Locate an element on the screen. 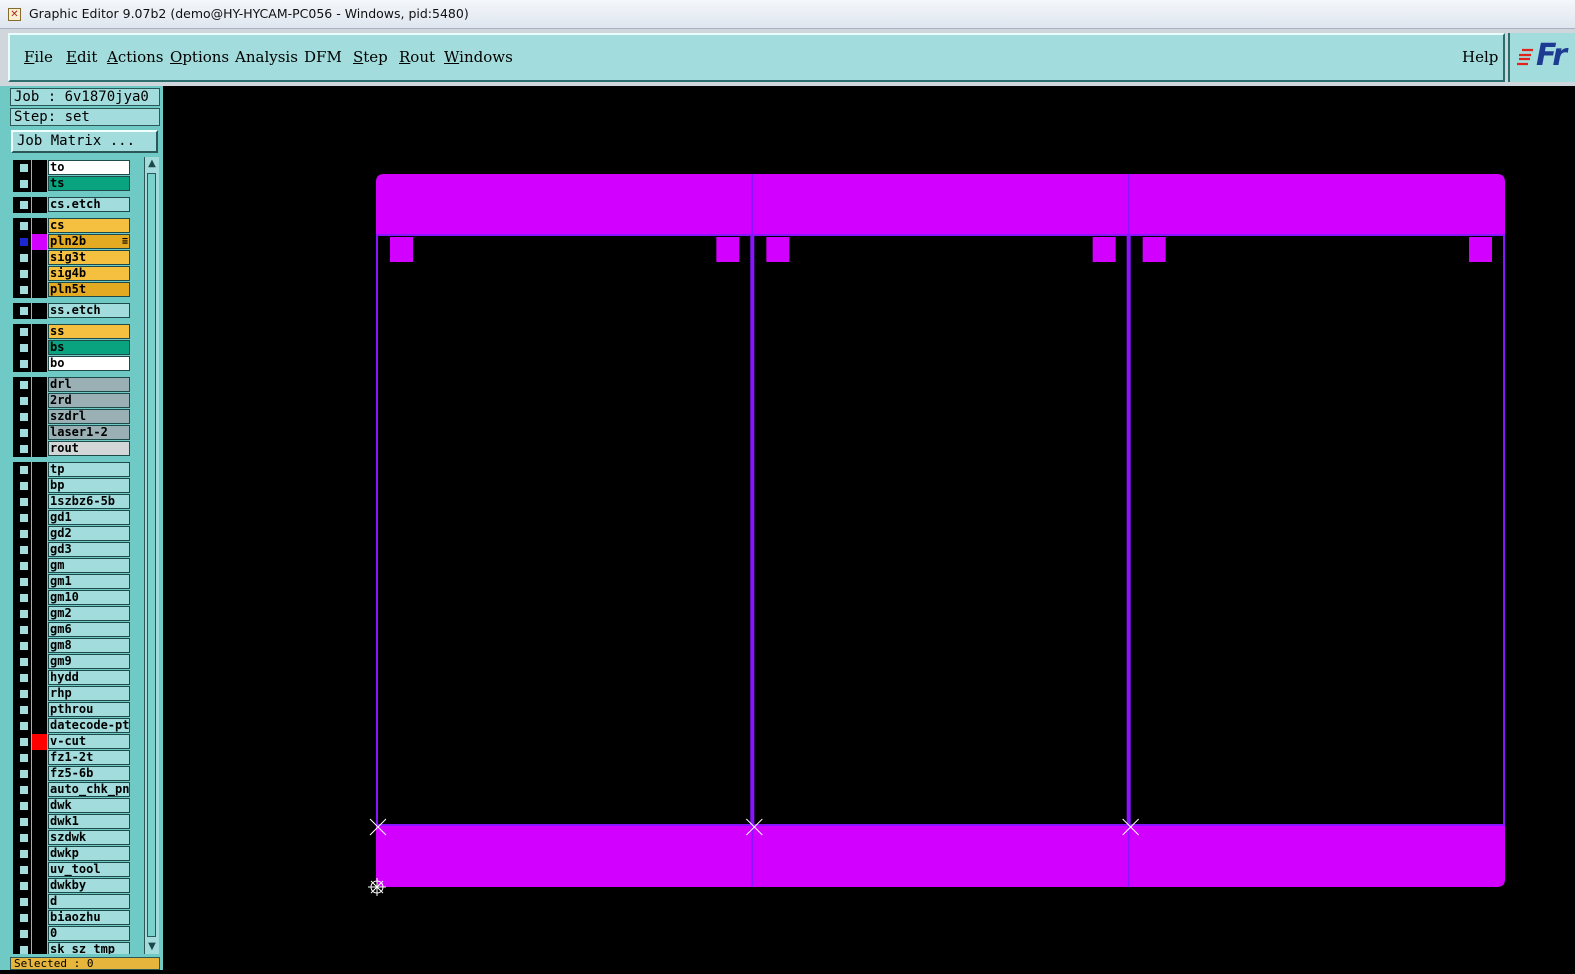 The width and height of the screenshot is (1575, 974). layer-name: bs is located at coordinates (89, 347).